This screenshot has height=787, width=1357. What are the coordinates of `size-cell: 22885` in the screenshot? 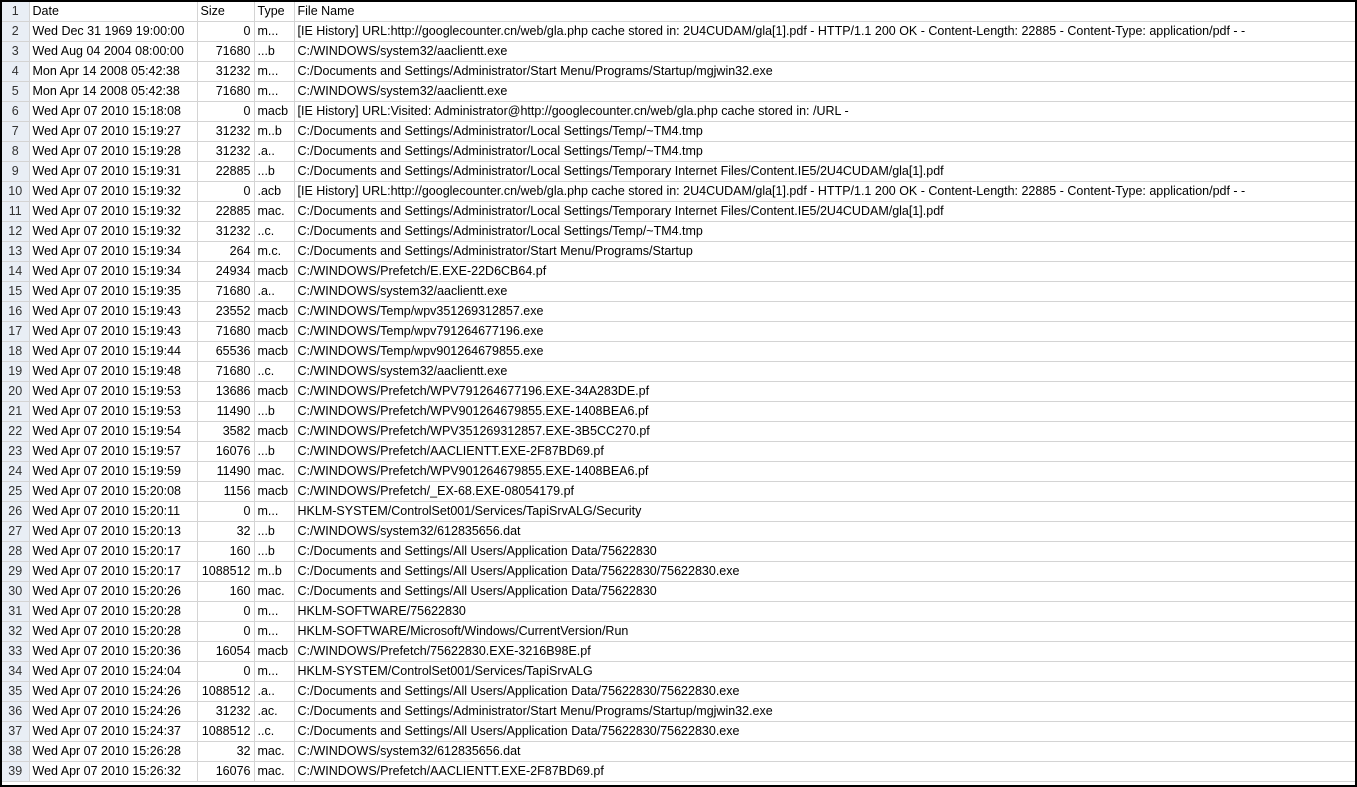 It's located at (226, 171).